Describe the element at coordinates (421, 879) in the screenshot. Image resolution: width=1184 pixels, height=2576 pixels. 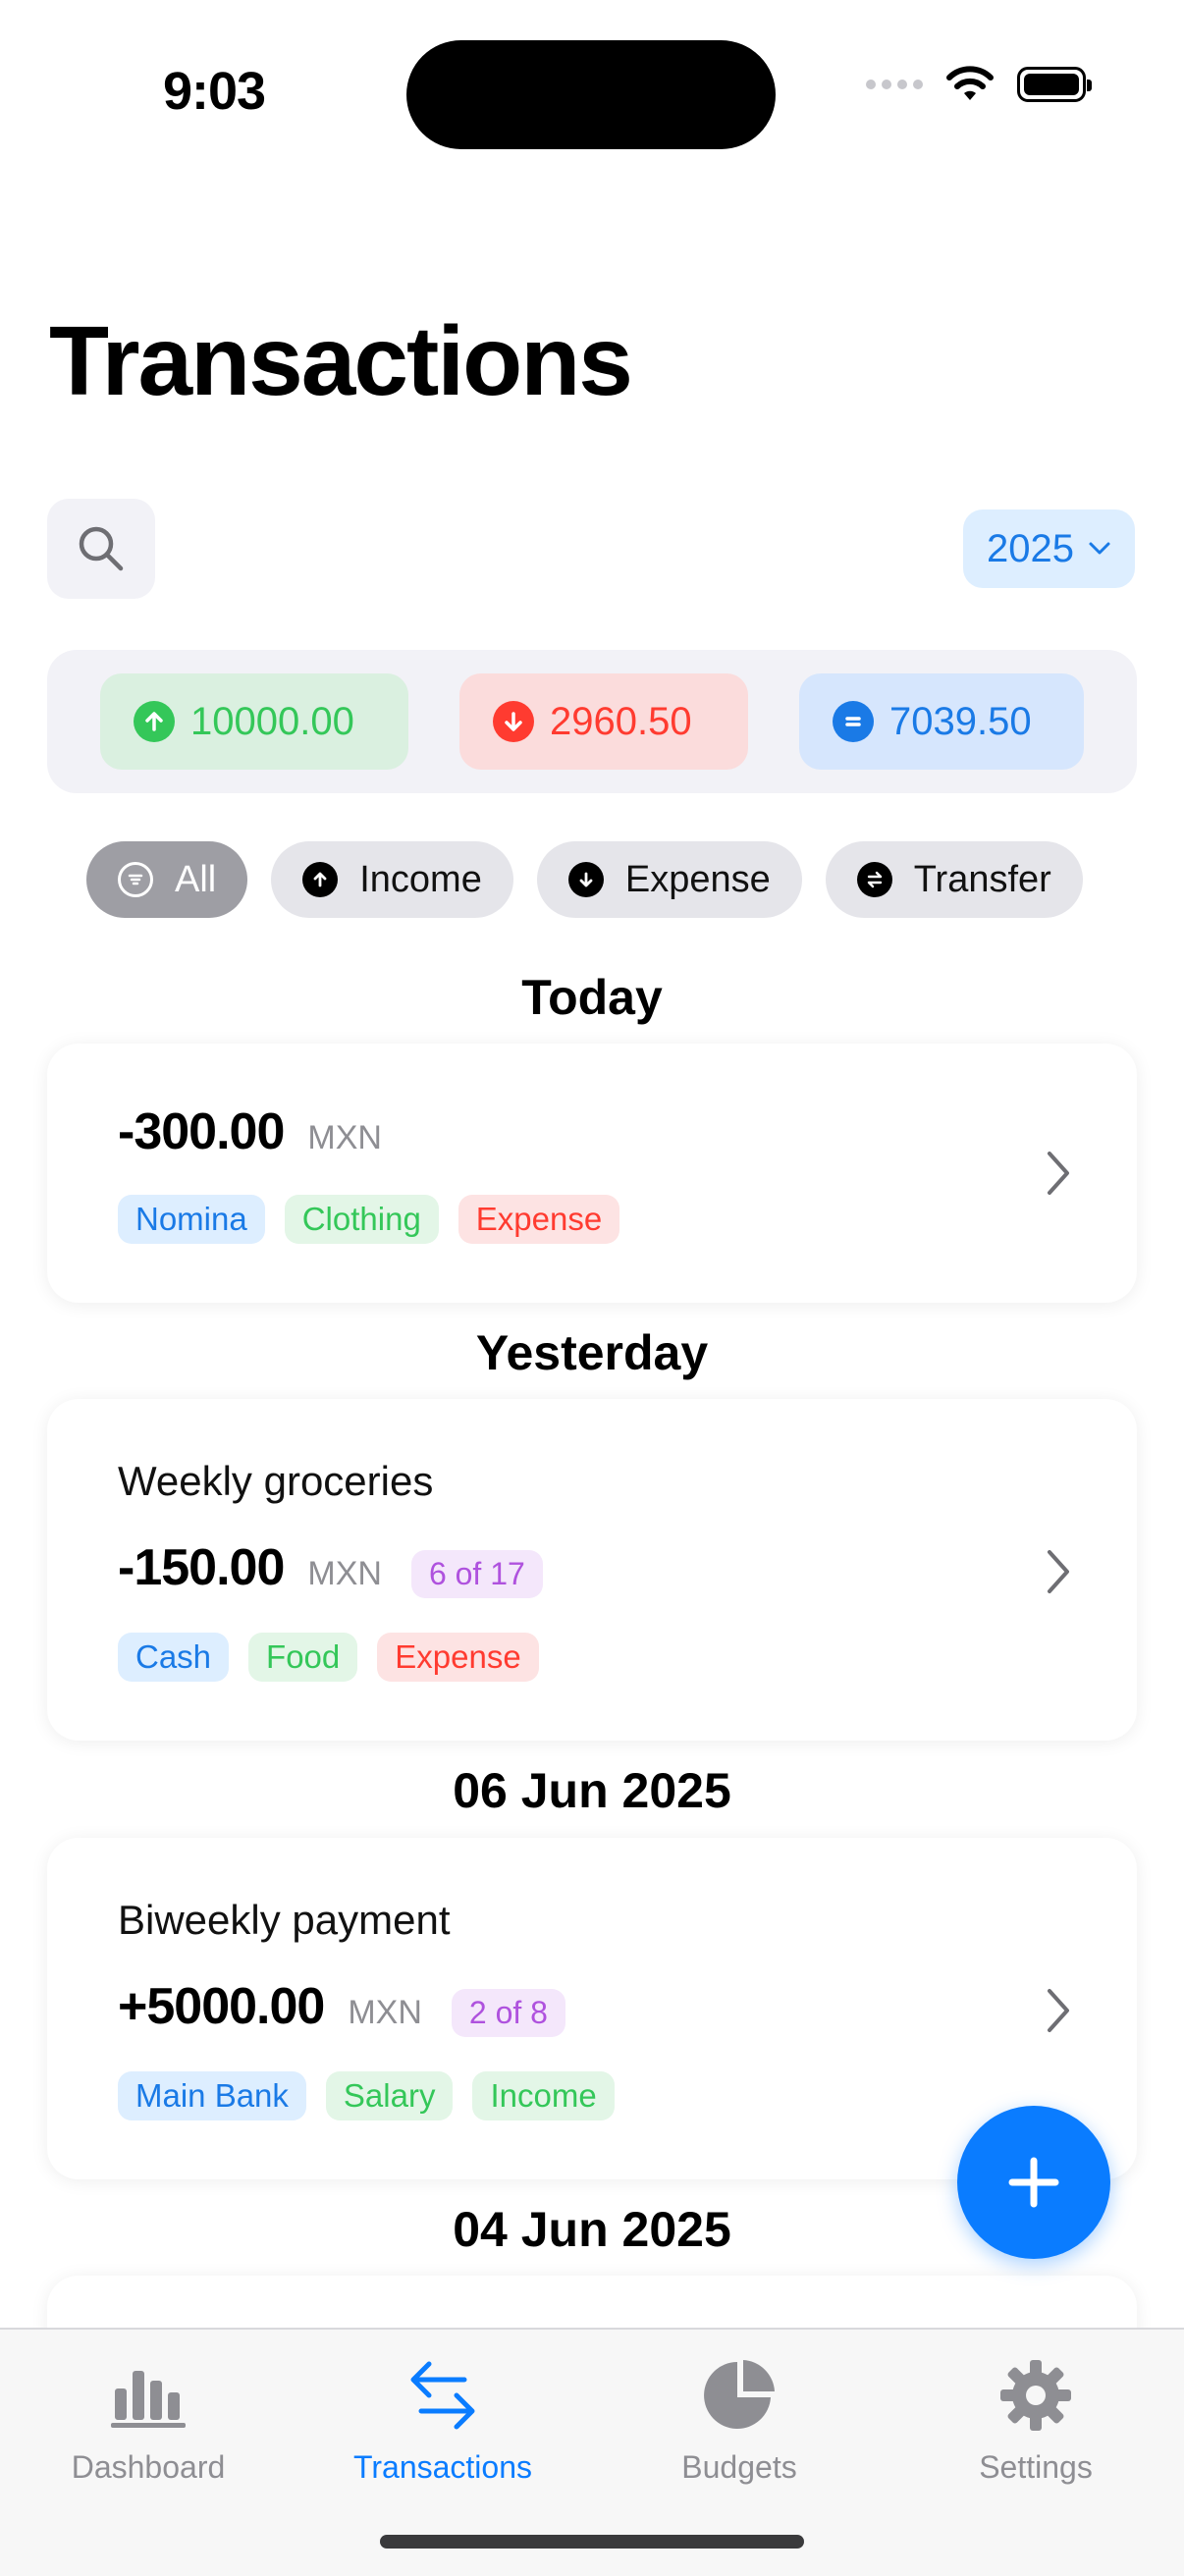
I see `filter-label: Income` at that location.